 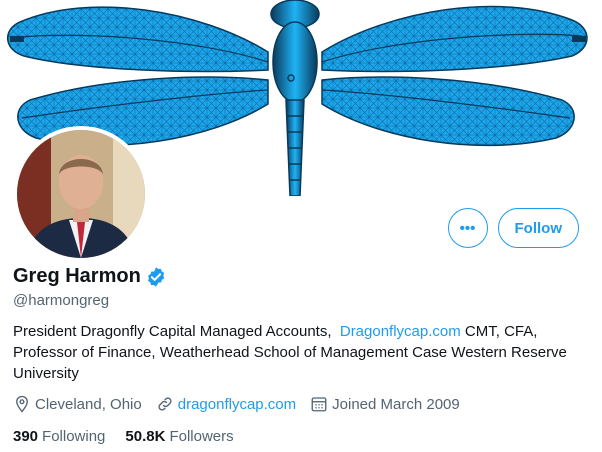 What do you see at coordinates (165, 404) in the screenshot?
I see `link-icon` at bounding box center [165, 404].